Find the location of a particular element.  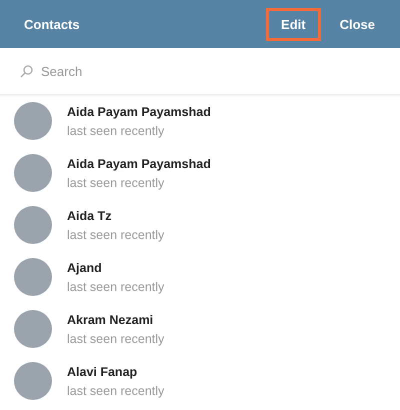

search-field: Search is located at coordinates (209, 71).